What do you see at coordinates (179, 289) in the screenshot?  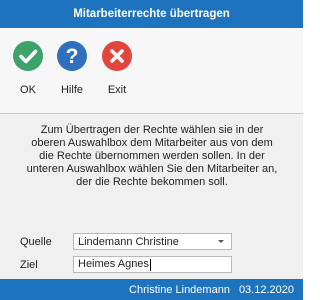 I see `status-user: Christine Lindemann` at bounding box center [179, 289].